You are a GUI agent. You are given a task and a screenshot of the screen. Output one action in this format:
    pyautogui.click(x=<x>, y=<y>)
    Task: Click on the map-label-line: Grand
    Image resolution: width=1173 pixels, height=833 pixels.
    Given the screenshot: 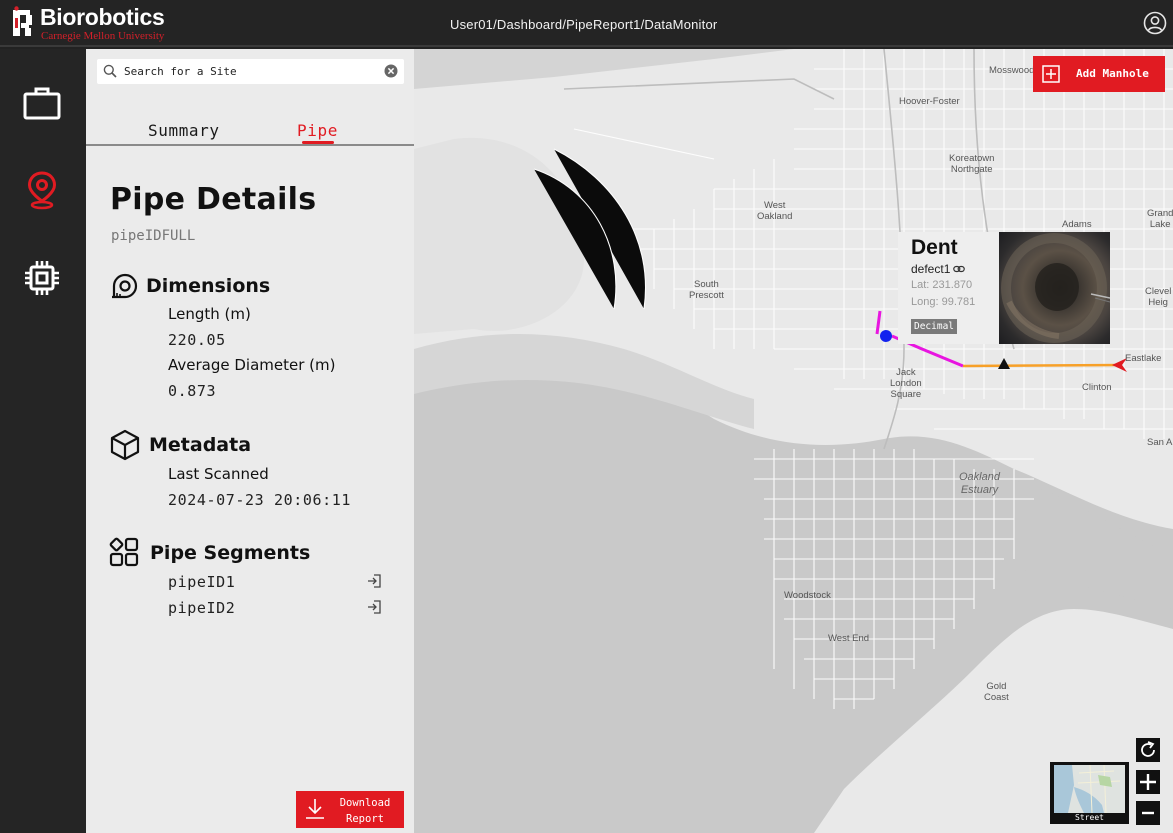 What is the action you would take?
    pyautogui.click(x=1160, y=213)
    